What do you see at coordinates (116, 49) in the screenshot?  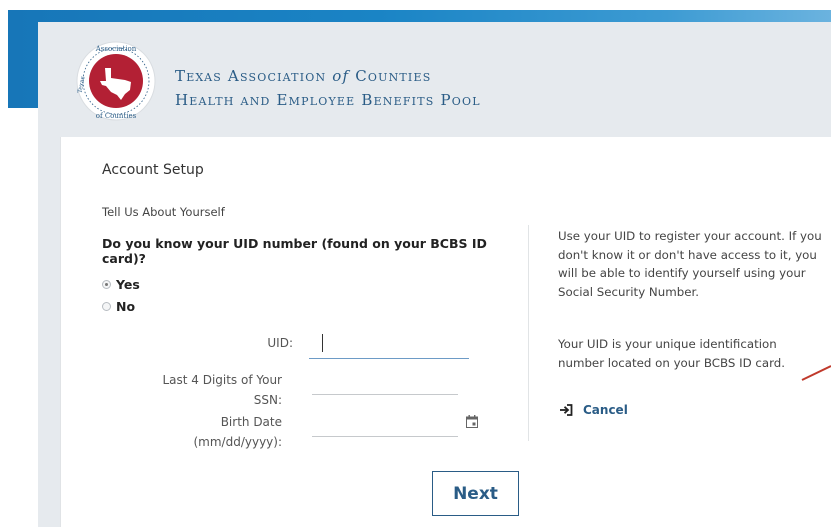 I see `seal-text-top: Association` at bounding box center [116, 49].